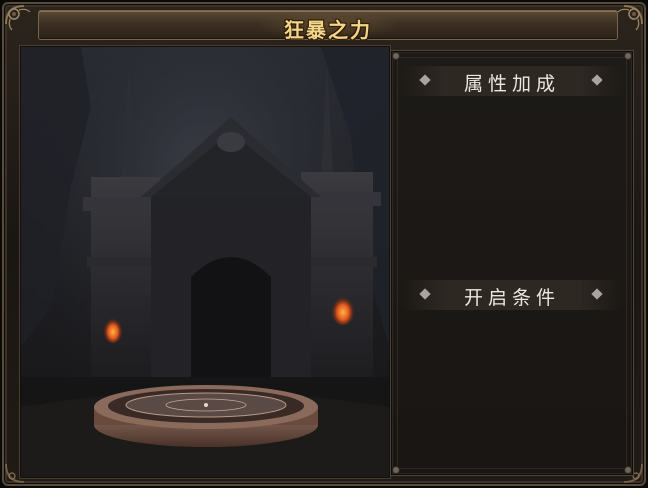  What do you see at coordinates (512, 188) in the screenshot?
I see `attributes-content` at bounding box center [512, 188].